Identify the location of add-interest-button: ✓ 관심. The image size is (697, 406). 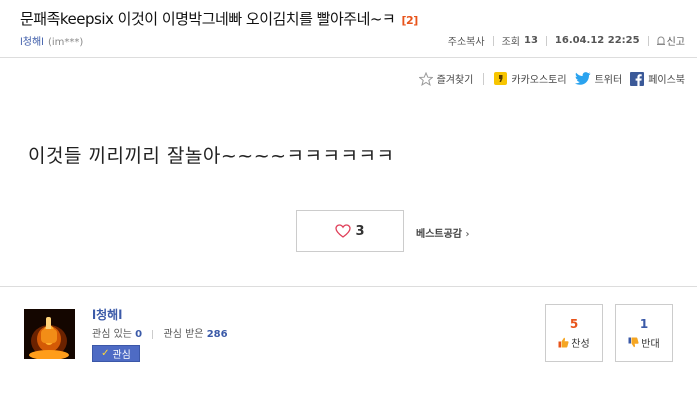
(116, 353).